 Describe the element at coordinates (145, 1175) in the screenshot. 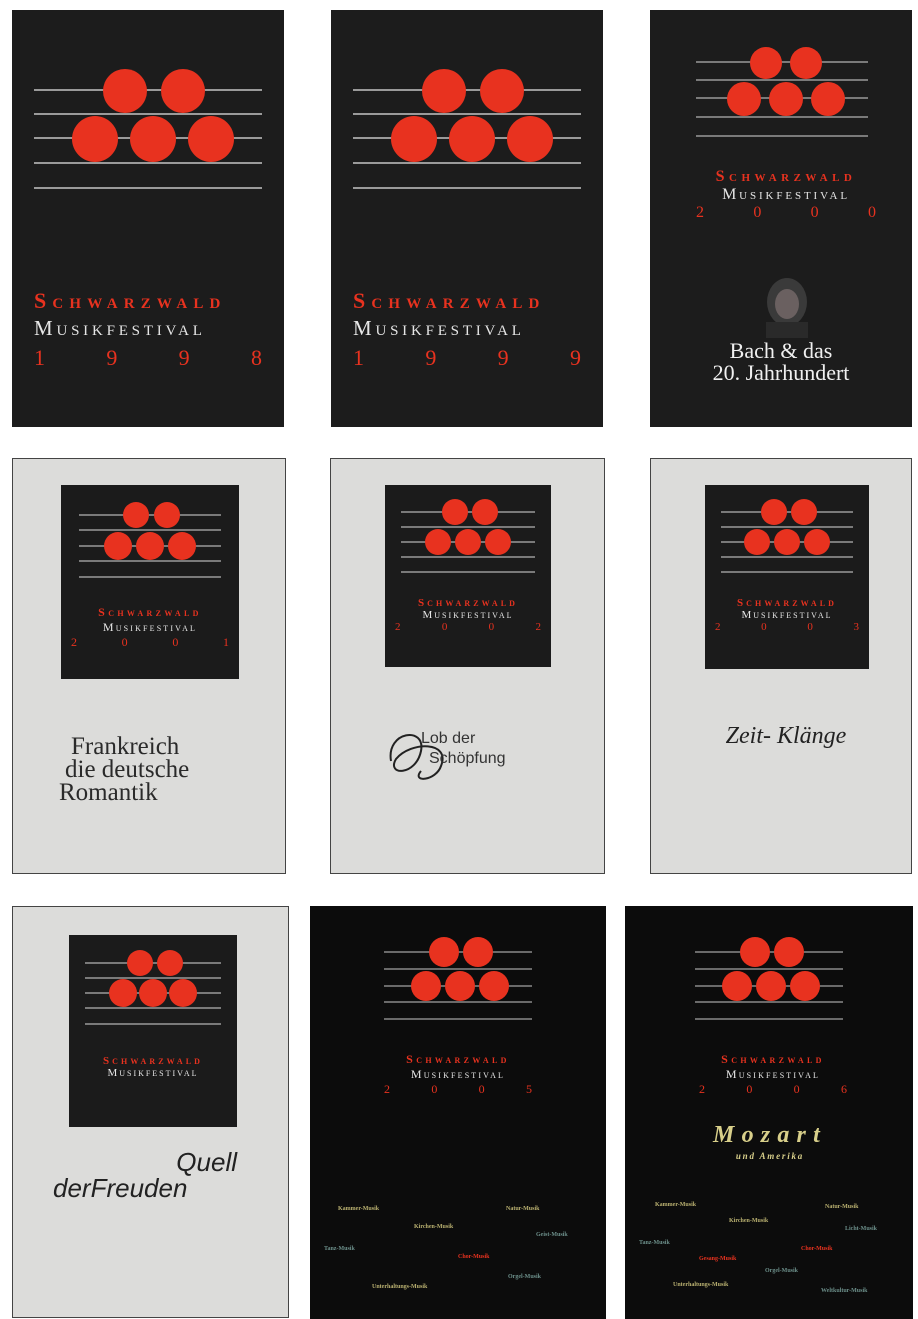

I see `program-title: Quell derFreuden` at that location.